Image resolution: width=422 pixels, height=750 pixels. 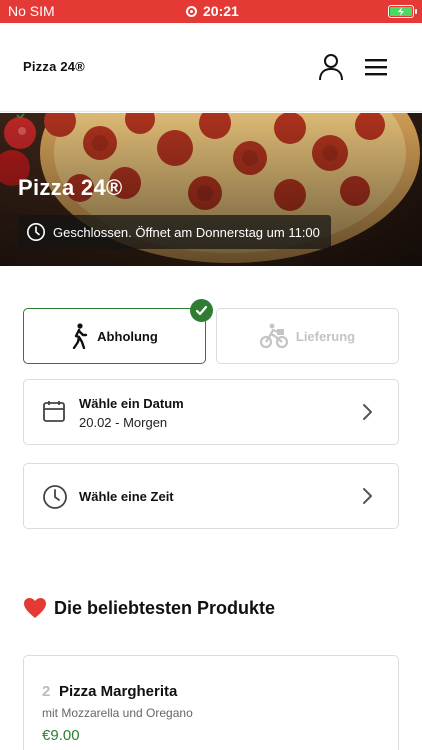 I want to click on product-number: 2, so click(x=46, y=691).